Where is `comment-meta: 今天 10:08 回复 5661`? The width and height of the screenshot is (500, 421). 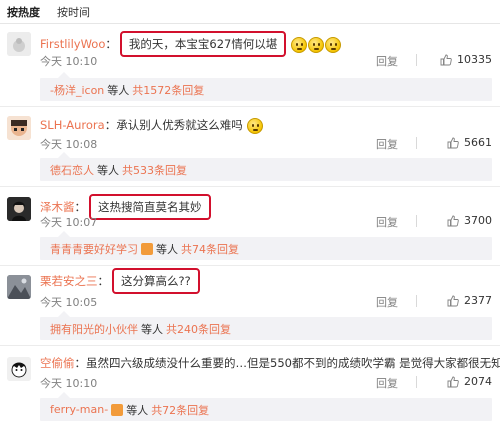 comment-meta: 今天 10:08 回复 5661 is located at coordinates (266, 144).